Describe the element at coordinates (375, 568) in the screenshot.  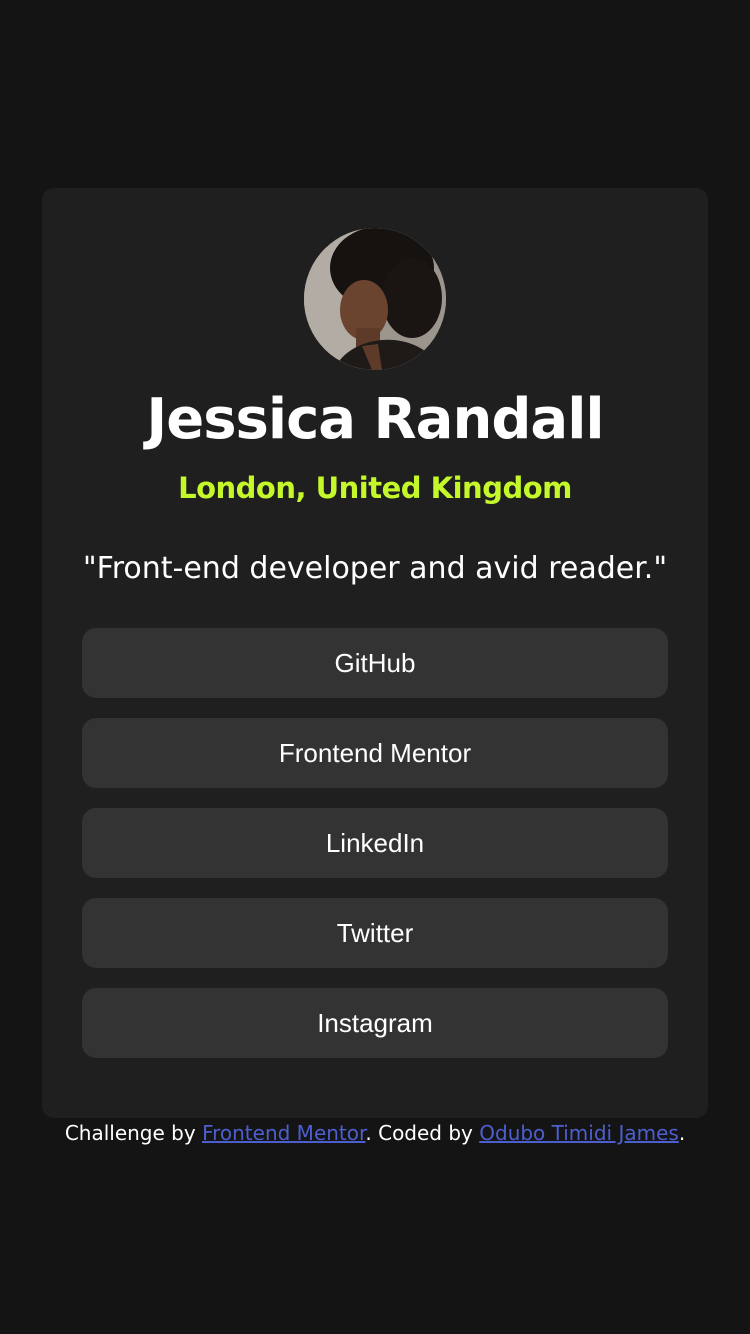
I see `profile-bio: "Front-end developer and avid reader."` at that location.